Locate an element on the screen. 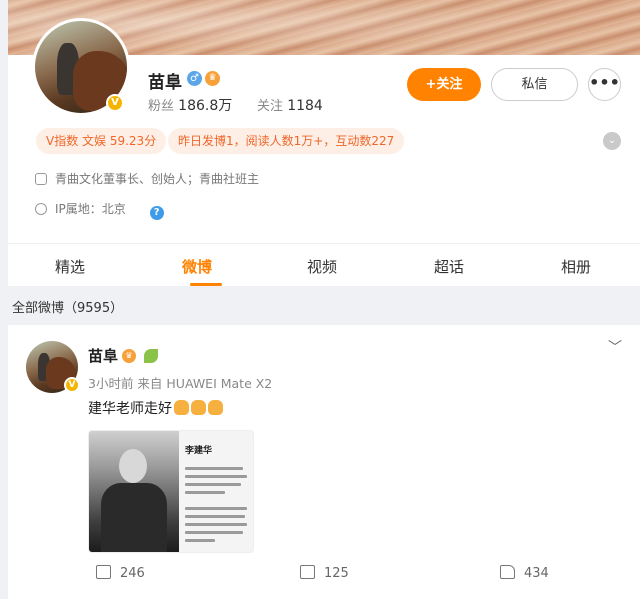 The image size is (640, 599). post-author-name: 苗阜 is located at coordinates (103, 355).